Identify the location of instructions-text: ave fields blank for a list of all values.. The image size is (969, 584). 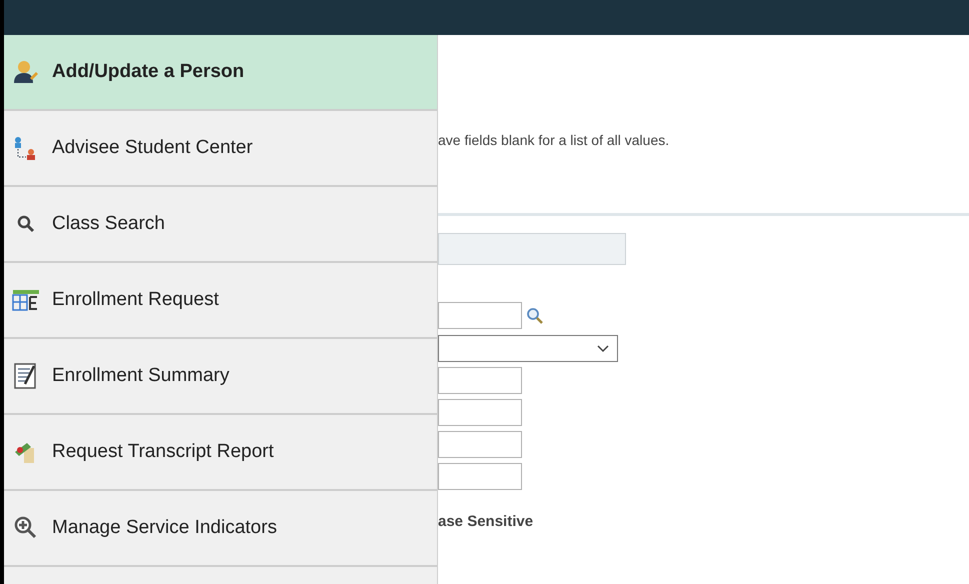
(554, 140).